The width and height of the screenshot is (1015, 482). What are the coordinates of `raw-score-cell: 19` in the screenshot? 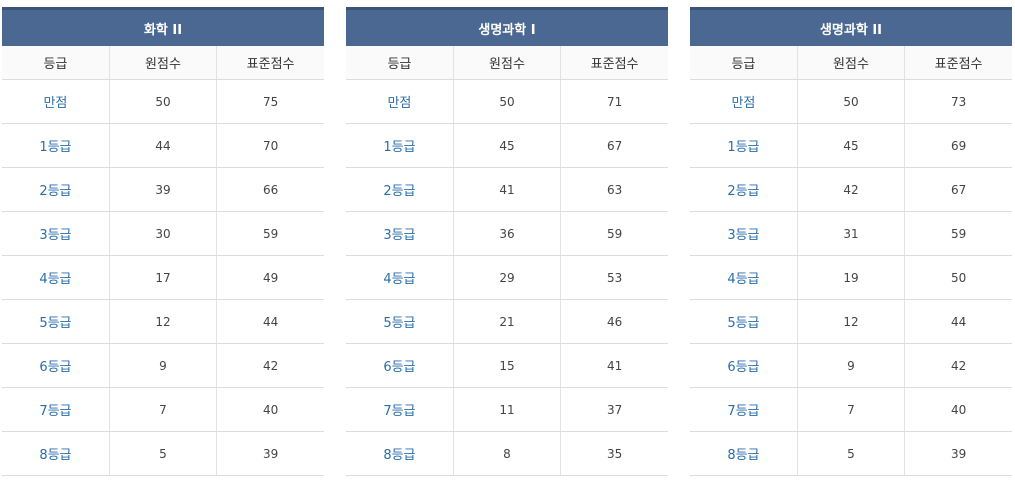 It's located at (851, 277).